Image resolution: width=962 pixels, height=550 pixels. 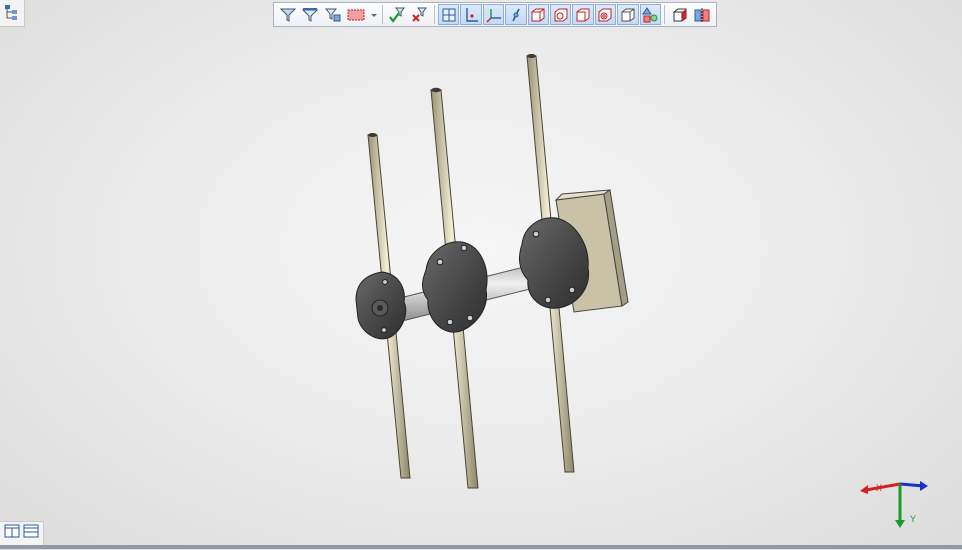 I want to click on selection-box-button, so click(x=355, y=14).